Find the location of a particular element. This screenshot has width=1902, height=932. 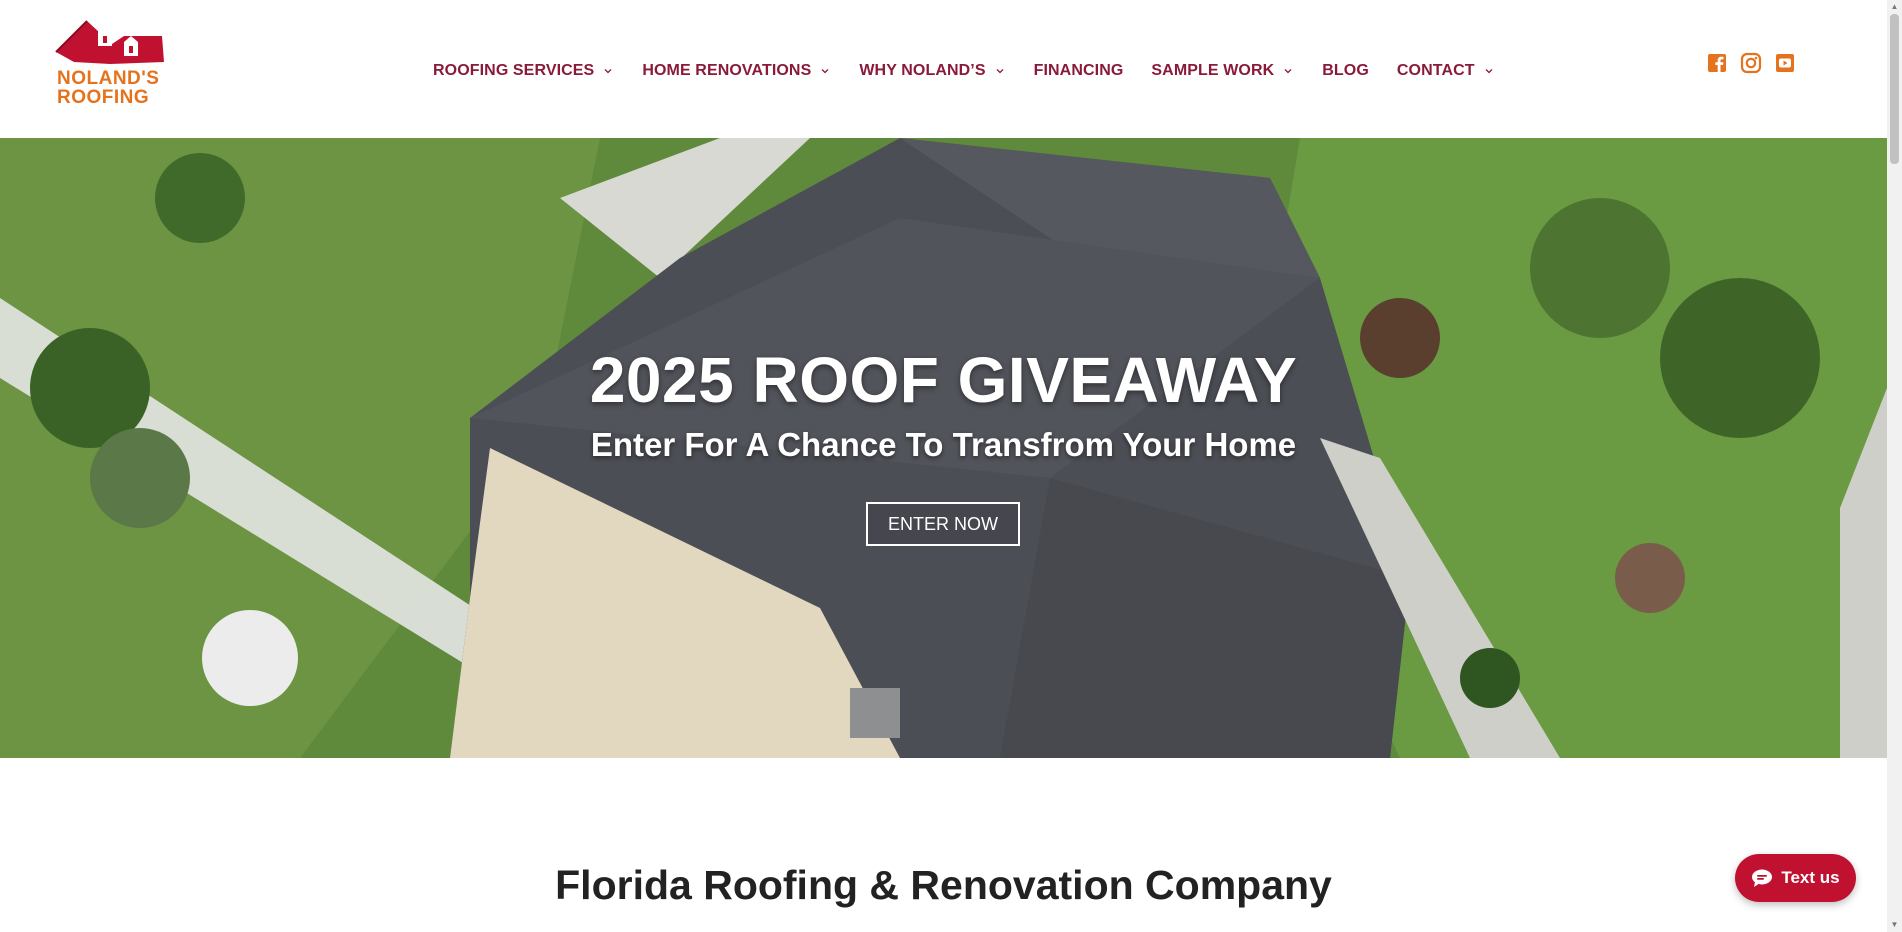

nav-contact: CONTACT is located at coordinates (1446, 71).